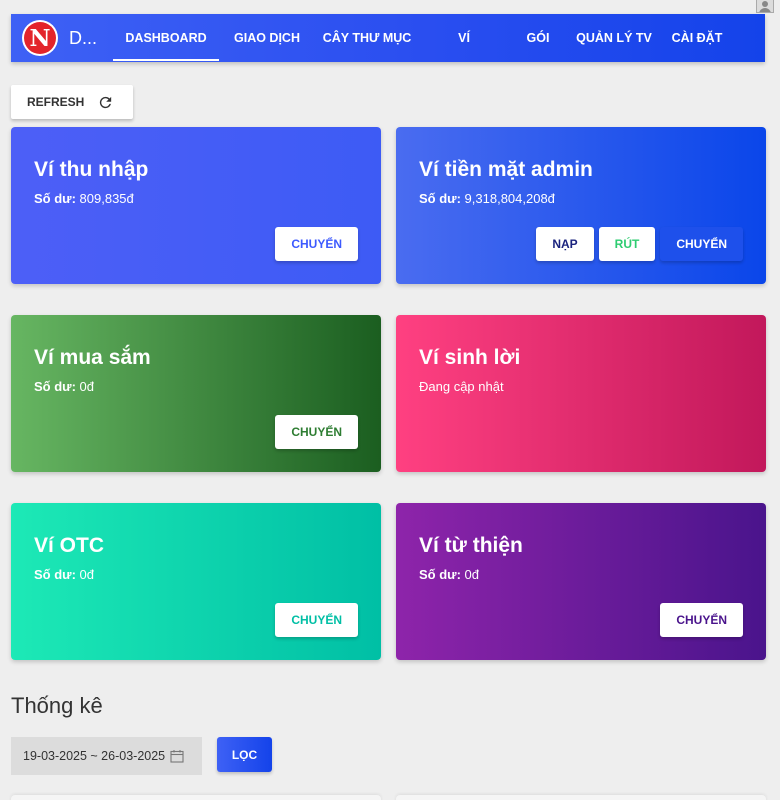 The width and height of the screenshot is (780, 800). I want to click on user-avatar-icon, so click(765, 6).